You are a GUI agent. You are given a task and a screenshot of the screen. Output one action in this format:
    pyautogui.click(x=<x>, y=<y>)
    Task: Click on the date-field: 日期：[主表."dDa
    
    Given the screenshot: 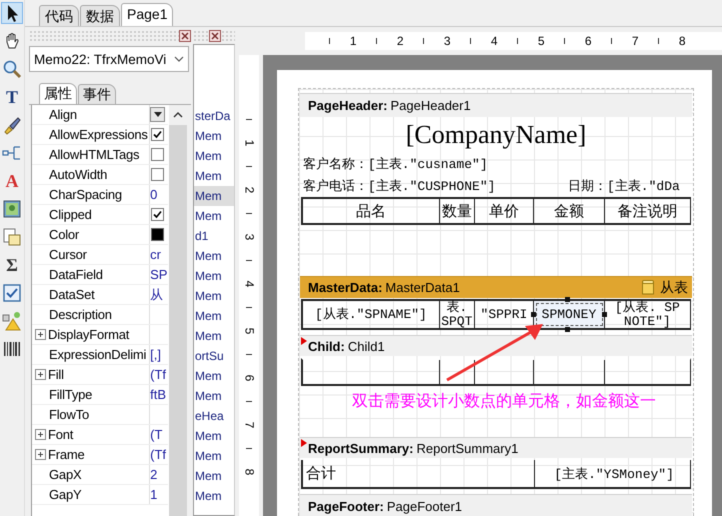 What is the action you would take?
    pyautogui.click(x=624, y=186)
    